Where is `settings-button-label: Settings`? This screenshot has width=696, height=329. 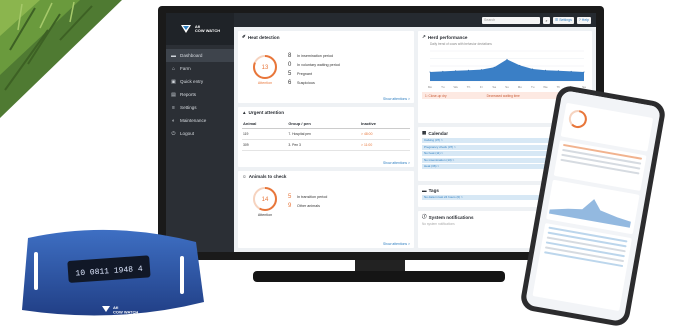 settings-button-label: Settings is located at coordinates (565, 19).